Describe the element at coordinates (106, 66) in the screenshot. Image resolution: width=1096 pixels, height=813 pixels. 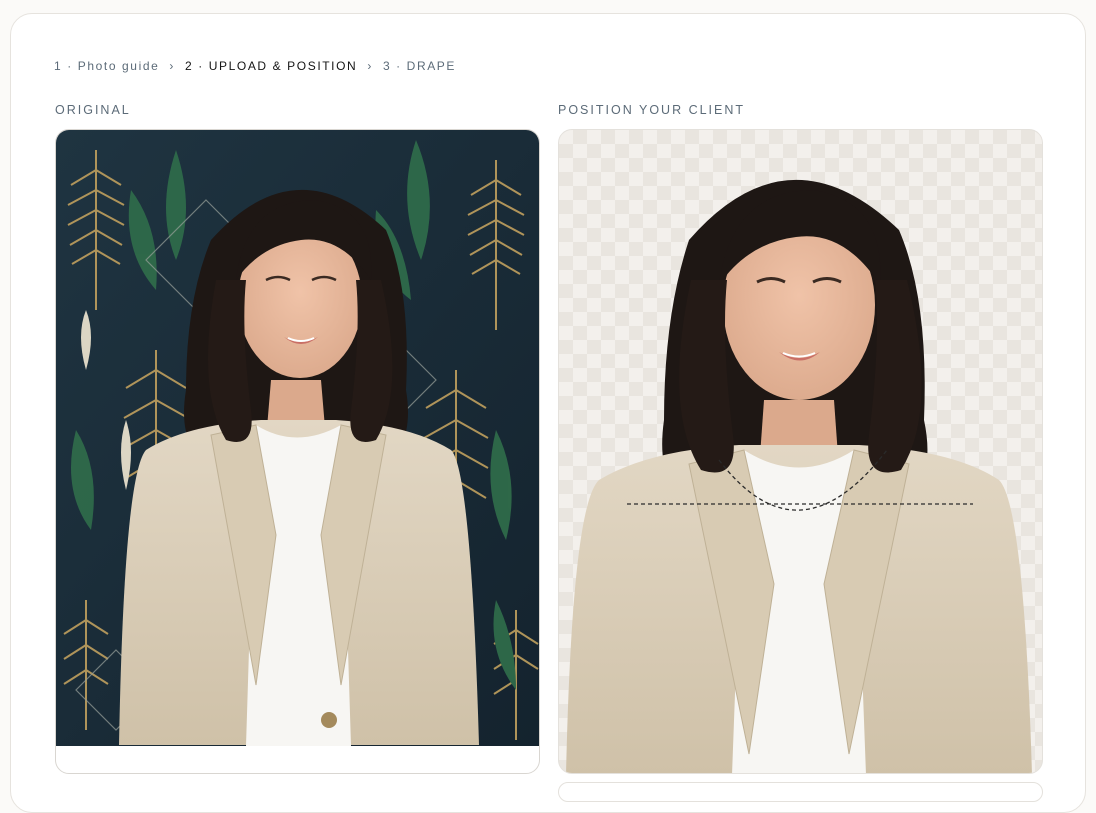
I see `step-photo-guide: 1 · Photo guide` at that location.